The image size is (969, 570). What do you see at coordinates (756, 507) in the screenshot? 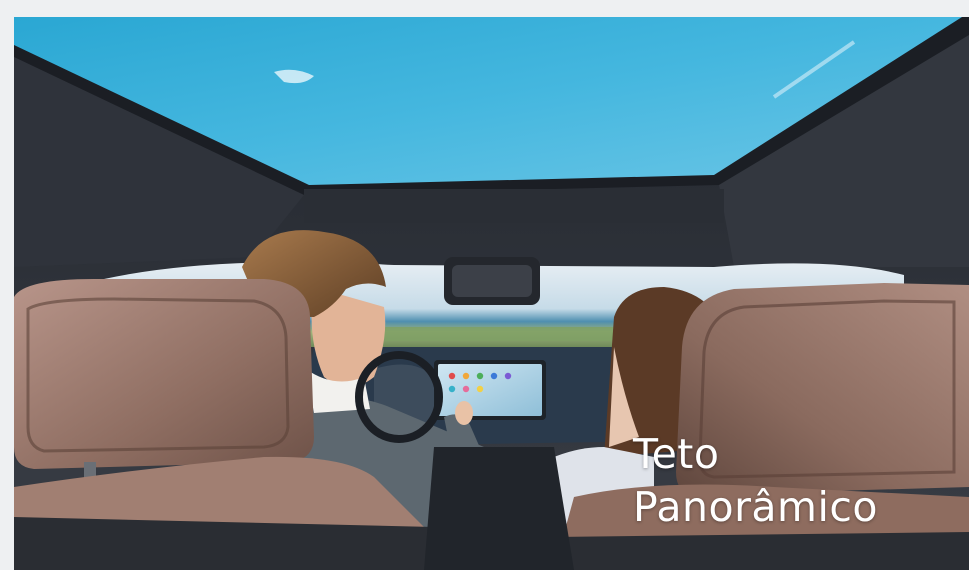
I see `caption-line-2: Panorâmico` at bounding box center [756, 507].